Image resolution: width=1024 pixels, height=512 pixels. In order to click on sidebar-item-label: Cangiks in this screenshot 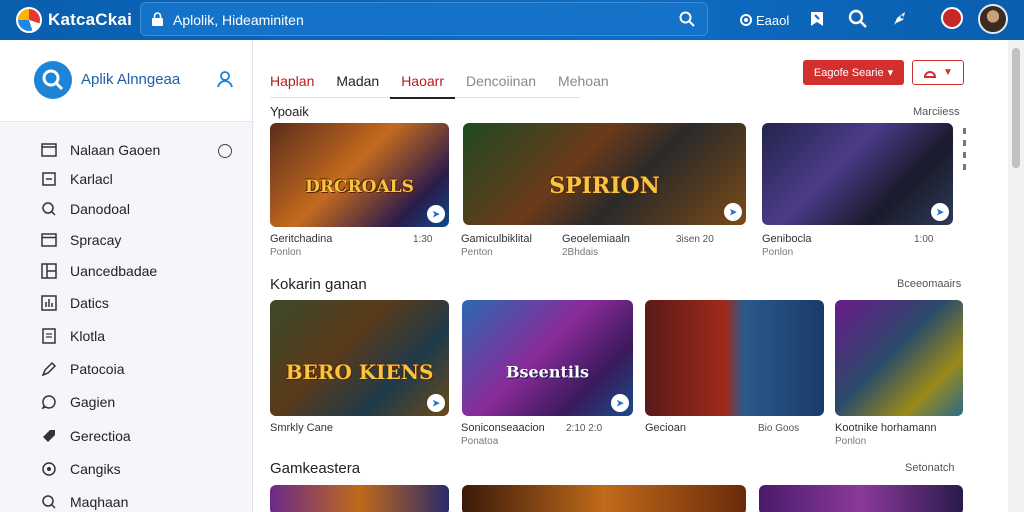, I will do `click(95, 469)`.